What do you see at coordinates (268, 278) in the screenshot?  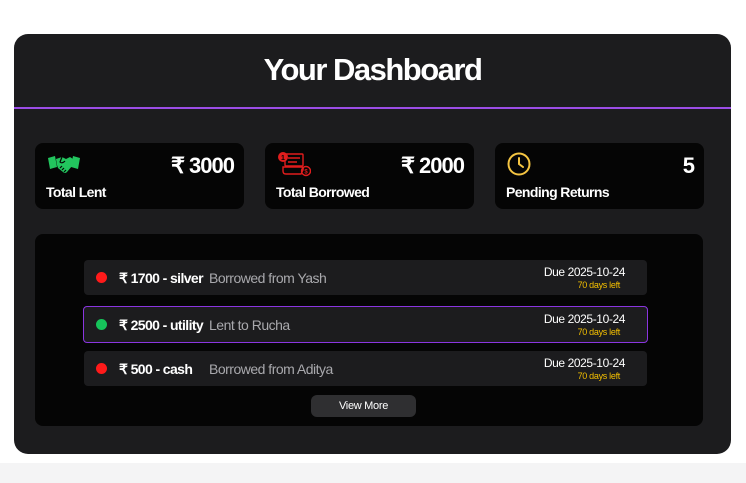 I see `transaction-party: Borrowed from Yash` at bounding box center [268, 278].